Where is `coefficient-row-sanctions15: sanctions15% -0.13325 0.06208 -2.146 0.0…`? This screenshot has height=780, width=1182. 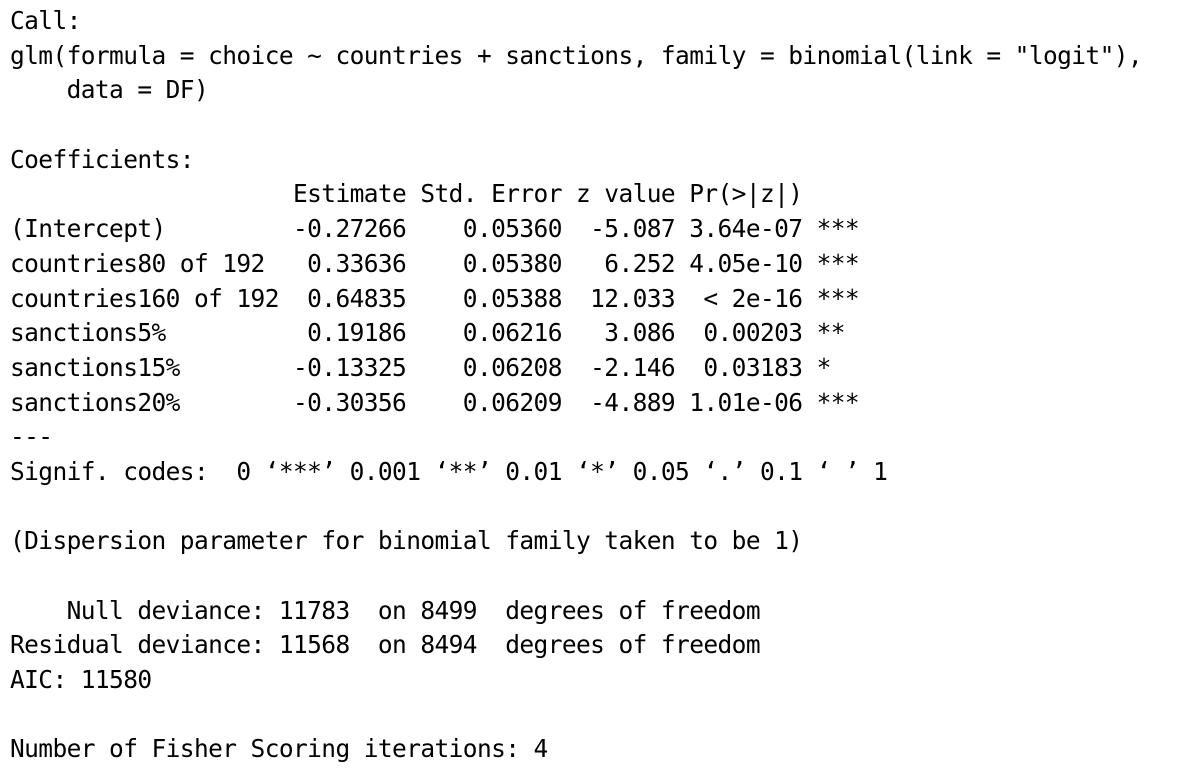
coefficient-row-sanctions15: sanctions15% -0.13325 0.06208 -2.146 0.0… is located at coordinates (435, 367).